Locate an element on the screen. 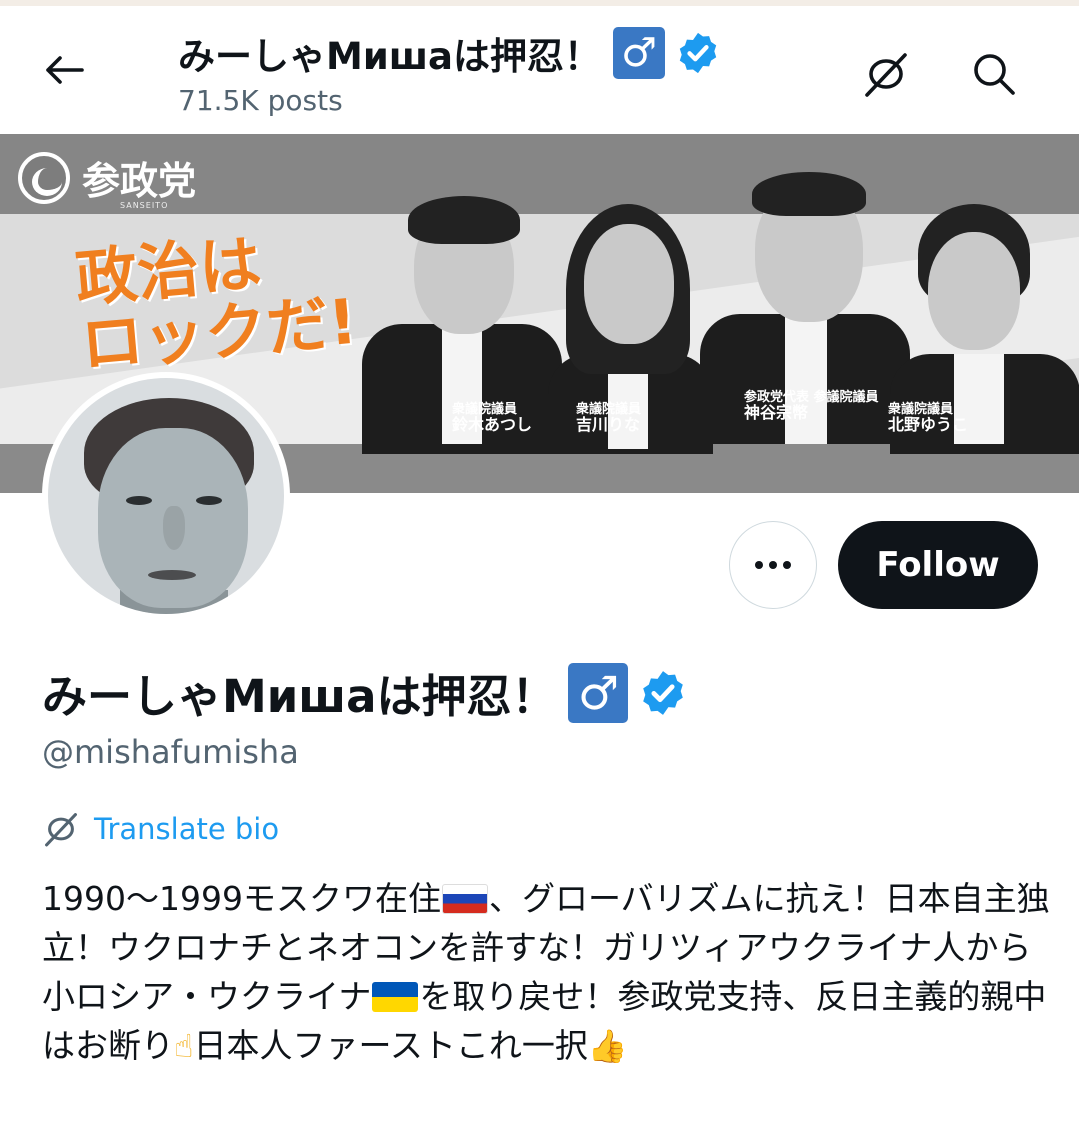 The height and width of the screenshot is (1141, 1079). display-name: みーしゃМишаは押忍！ is located at coordinates (299, 696).